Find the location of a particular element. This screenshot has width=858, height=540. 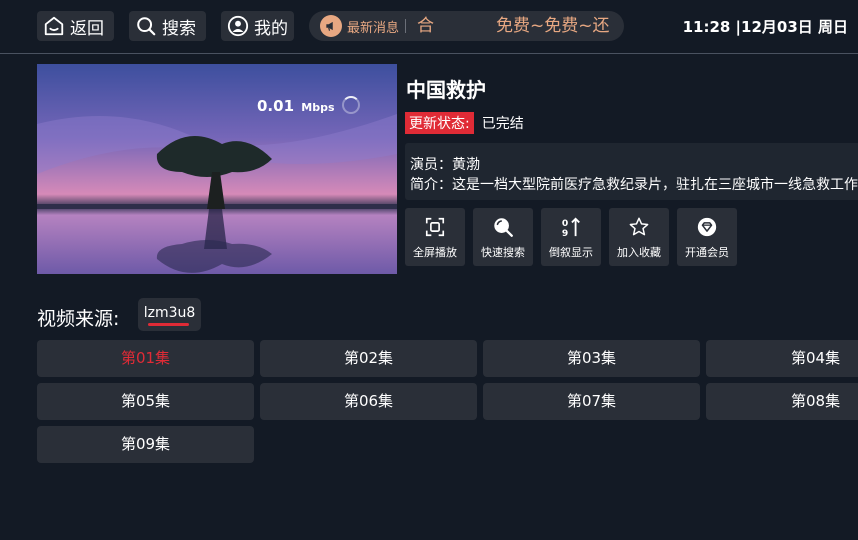

fullscreen-icon is located at coordinates (435, 227).